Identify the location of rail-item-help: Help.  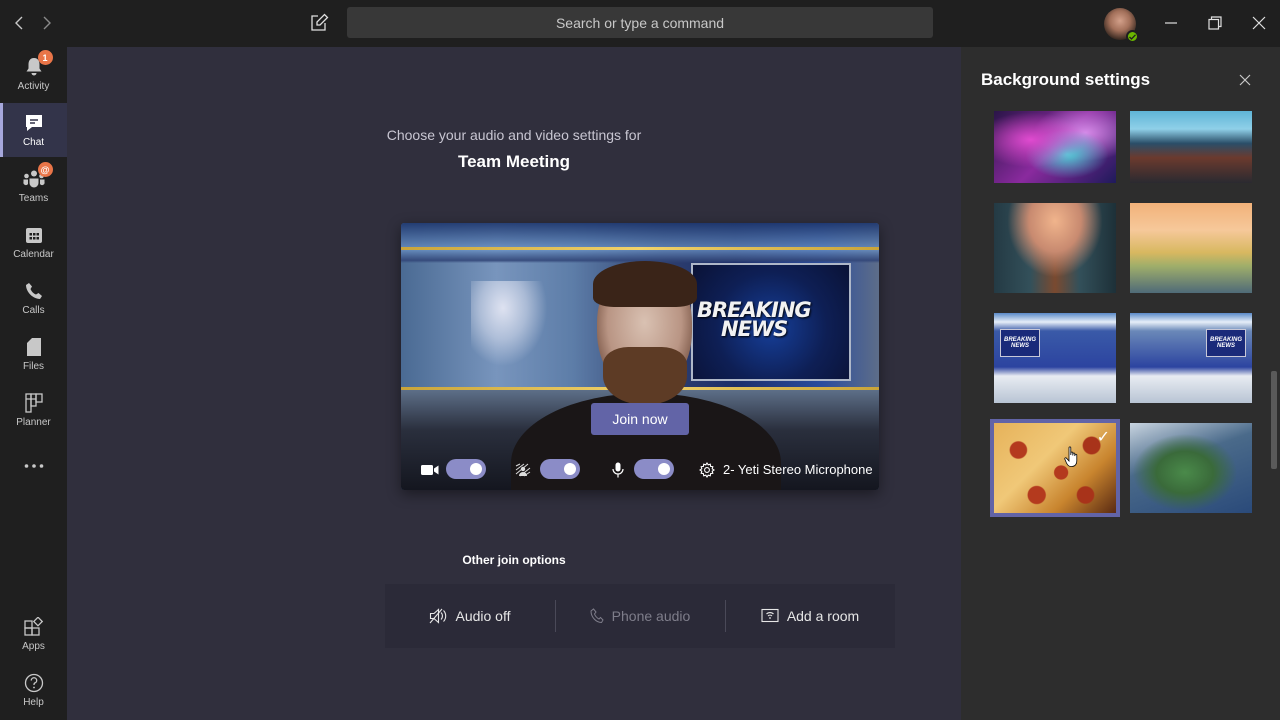
(33, 690).